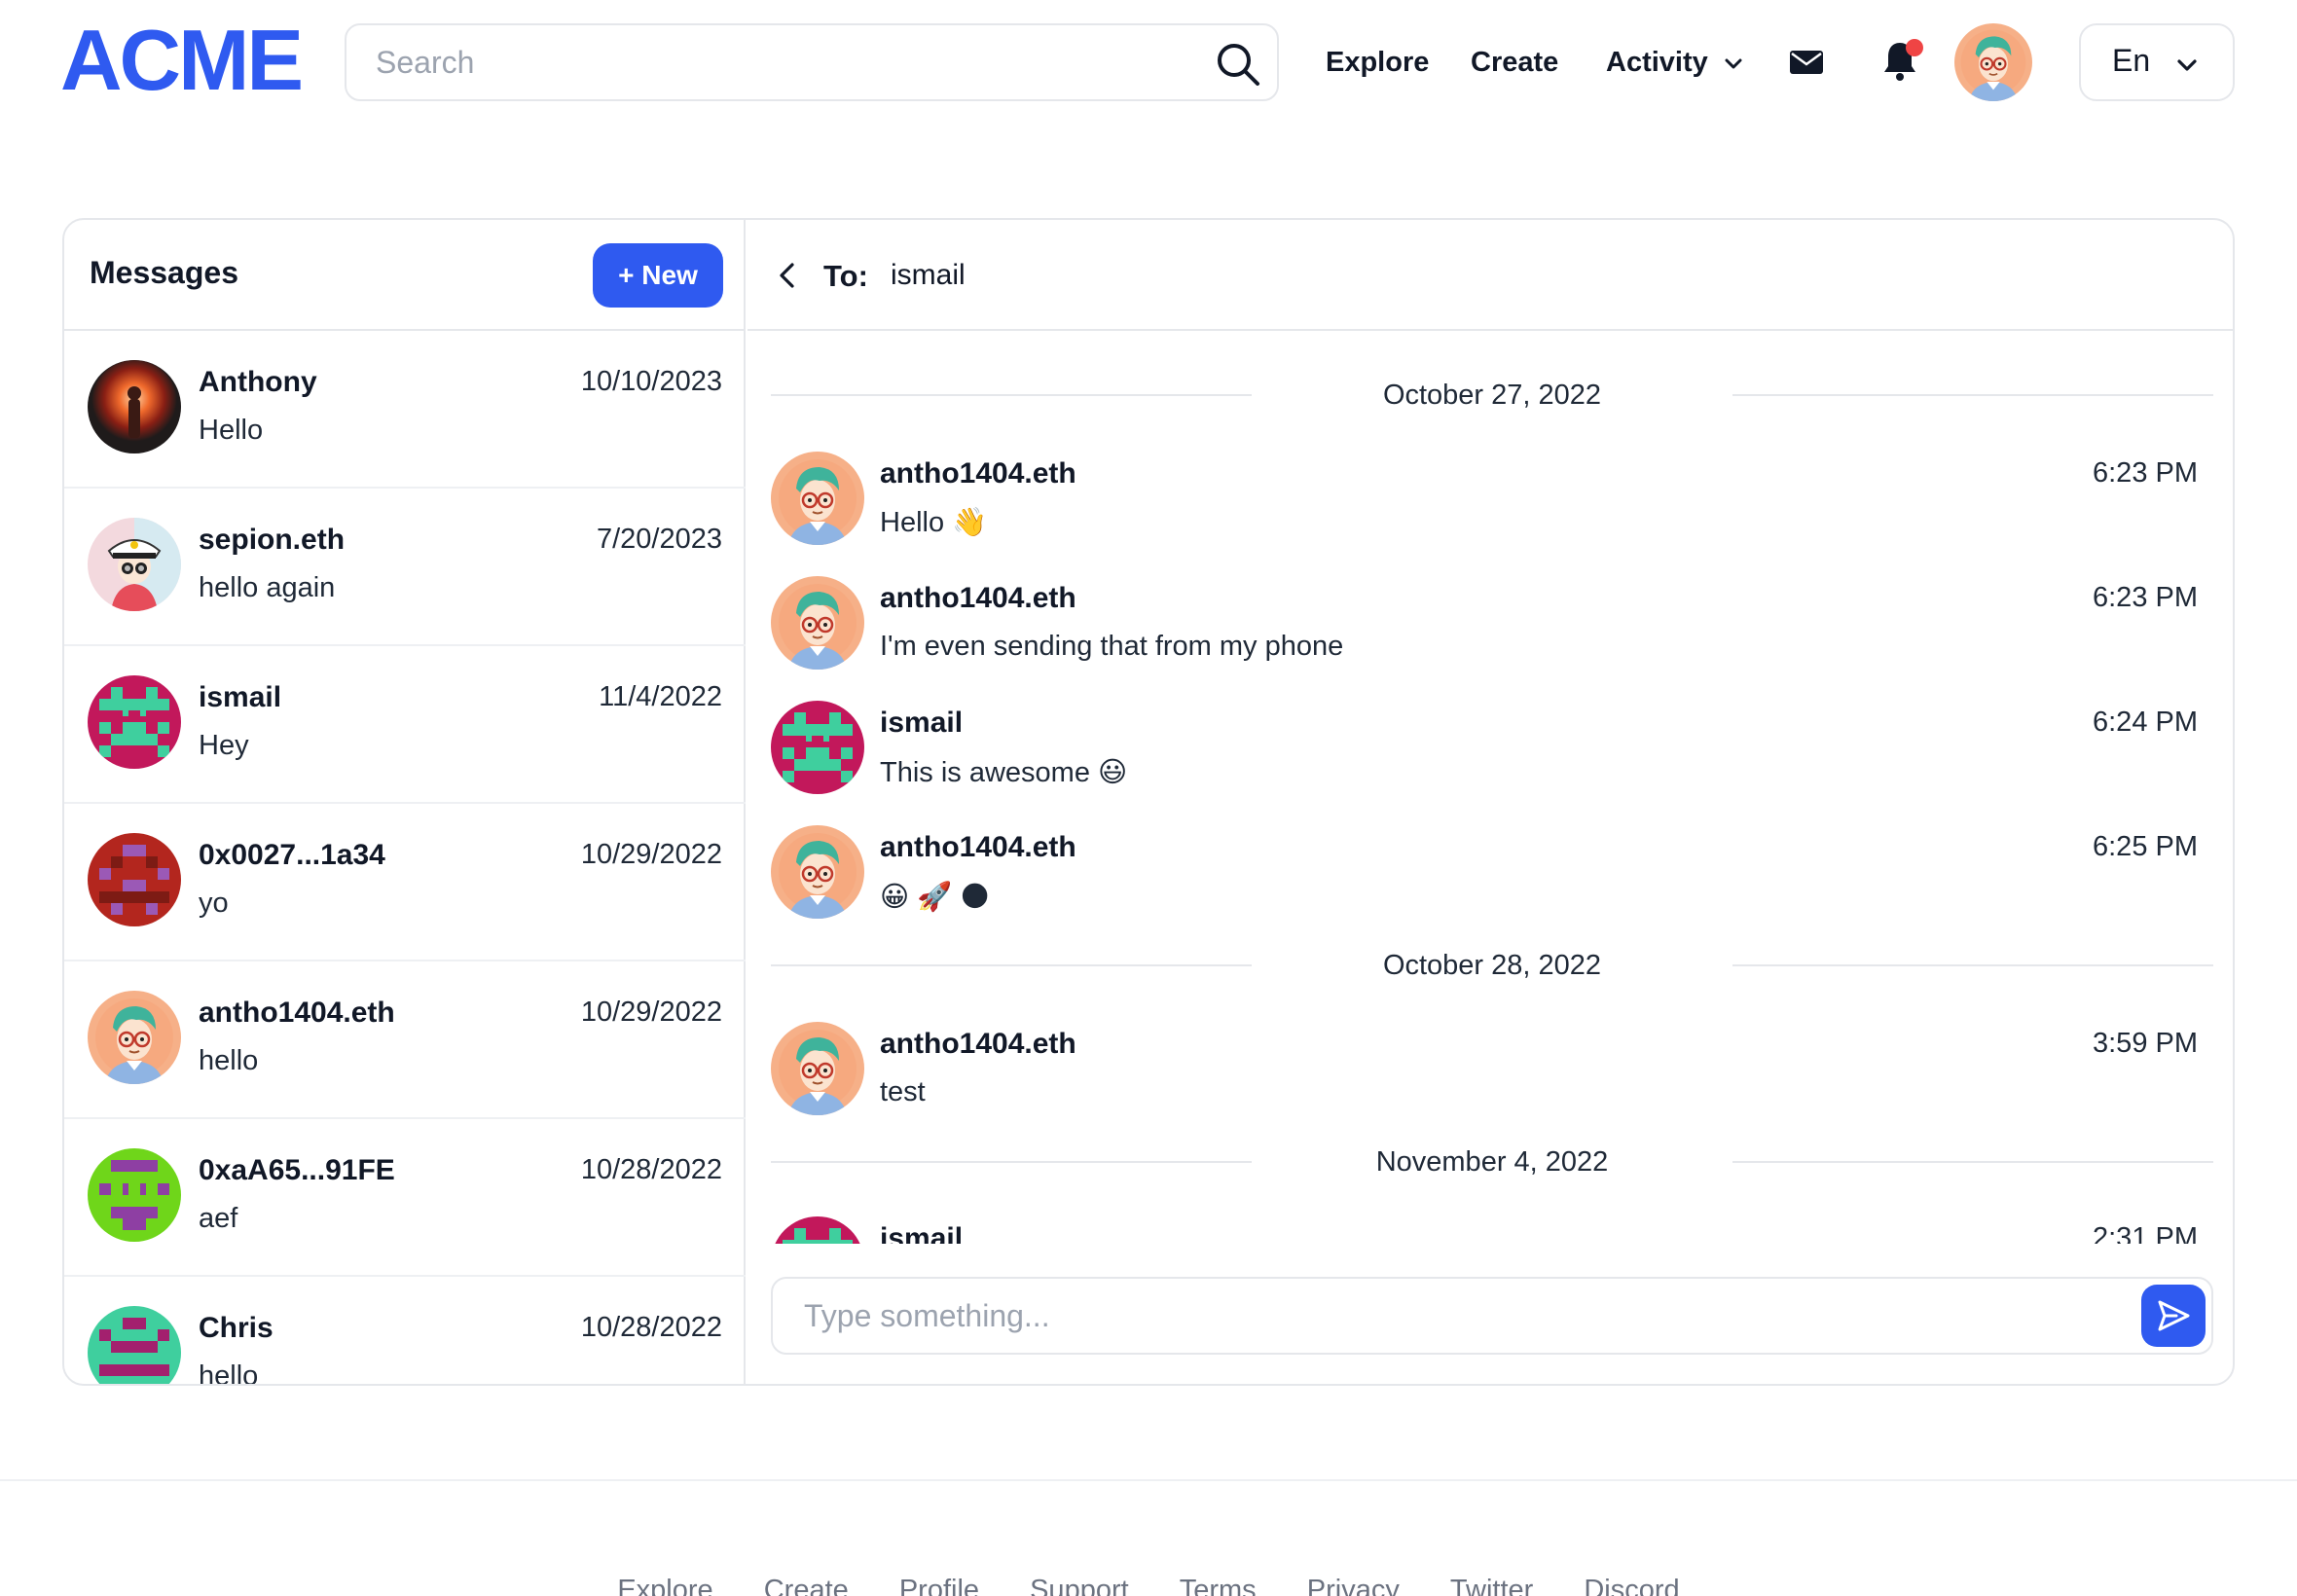 The image size is (2297, 1596). What do you see at coordinates (405, 410) in the screenshot?
I see `conversation-item: Anthony Hello 10/10/2023` at bounding box center [405, 410].